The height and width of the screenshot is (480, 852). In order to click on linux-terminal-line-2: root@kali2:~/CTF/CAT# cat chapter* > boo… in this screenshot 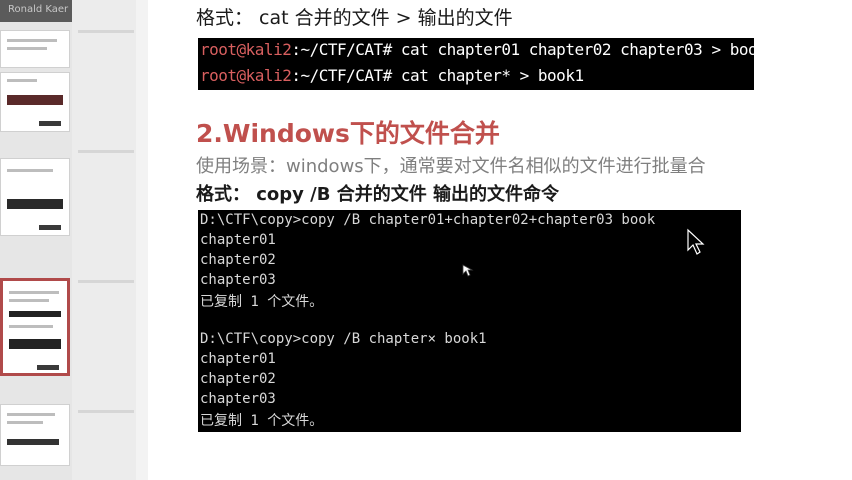, I will do `click(392, 77)`.